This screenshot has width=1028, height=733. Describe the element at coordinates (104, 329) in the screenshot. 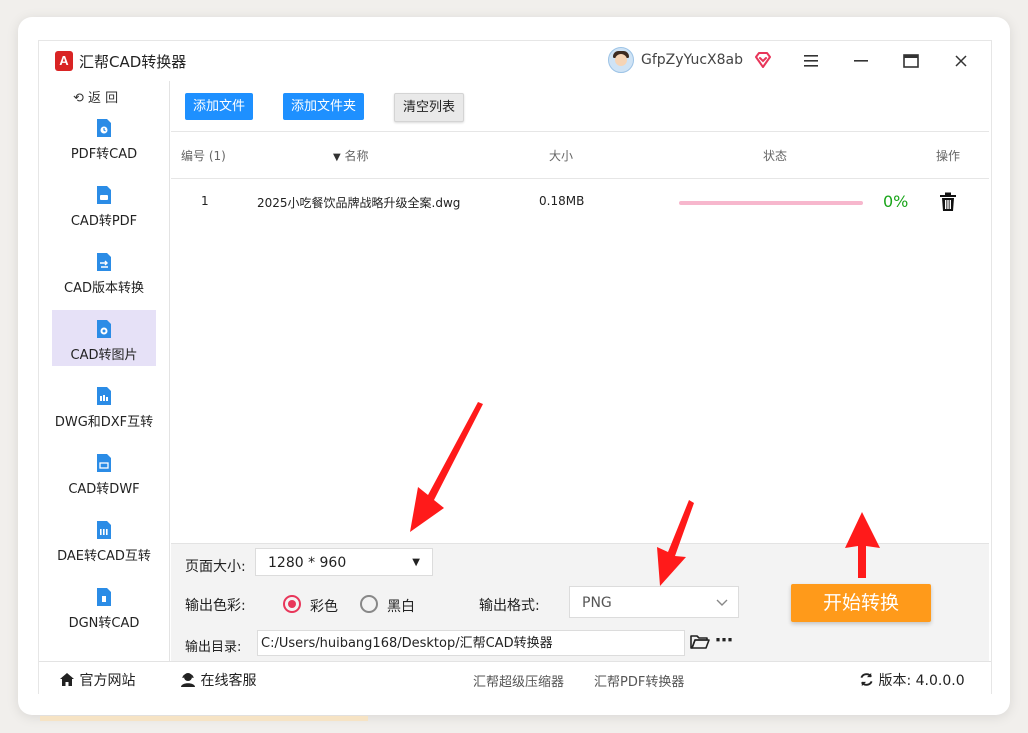

I see `cad-to-image-icon` at that location.